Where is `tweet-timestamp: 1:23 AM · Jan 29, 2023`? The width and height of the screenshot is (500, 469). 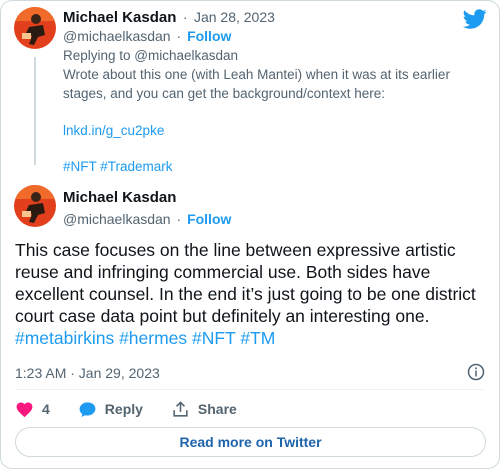 tweet-timestamp: 1:23 AM · Jan 29, 2023 is located at coordinates (87, 373).